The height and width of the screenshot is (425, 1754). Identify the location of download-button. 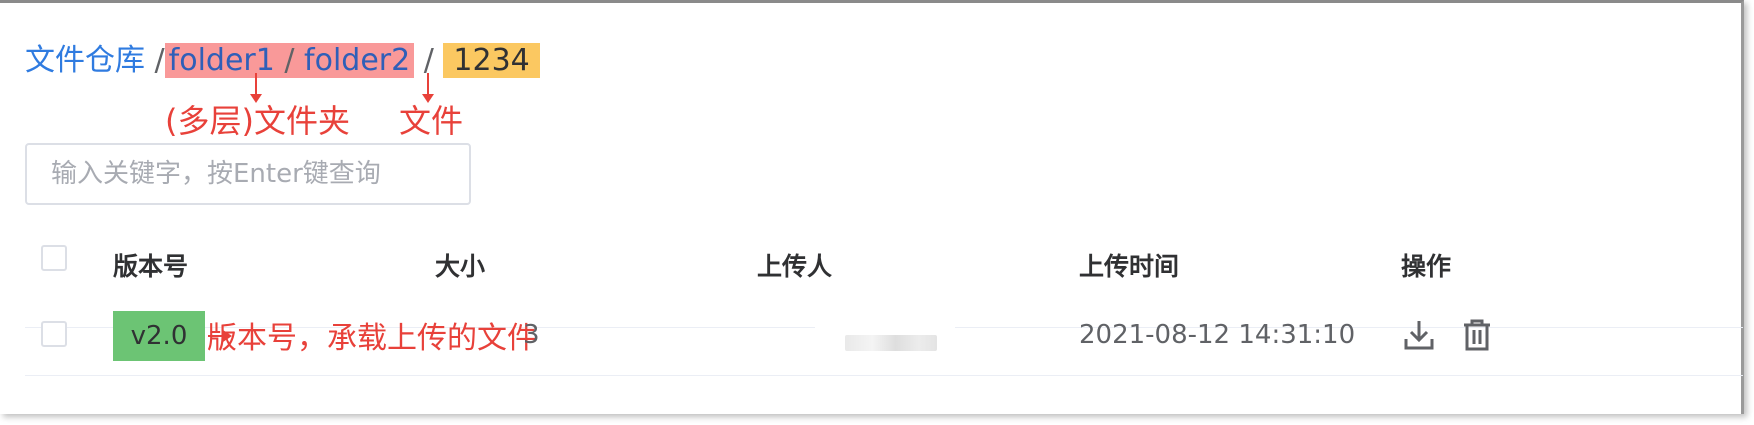
(1419, 335).